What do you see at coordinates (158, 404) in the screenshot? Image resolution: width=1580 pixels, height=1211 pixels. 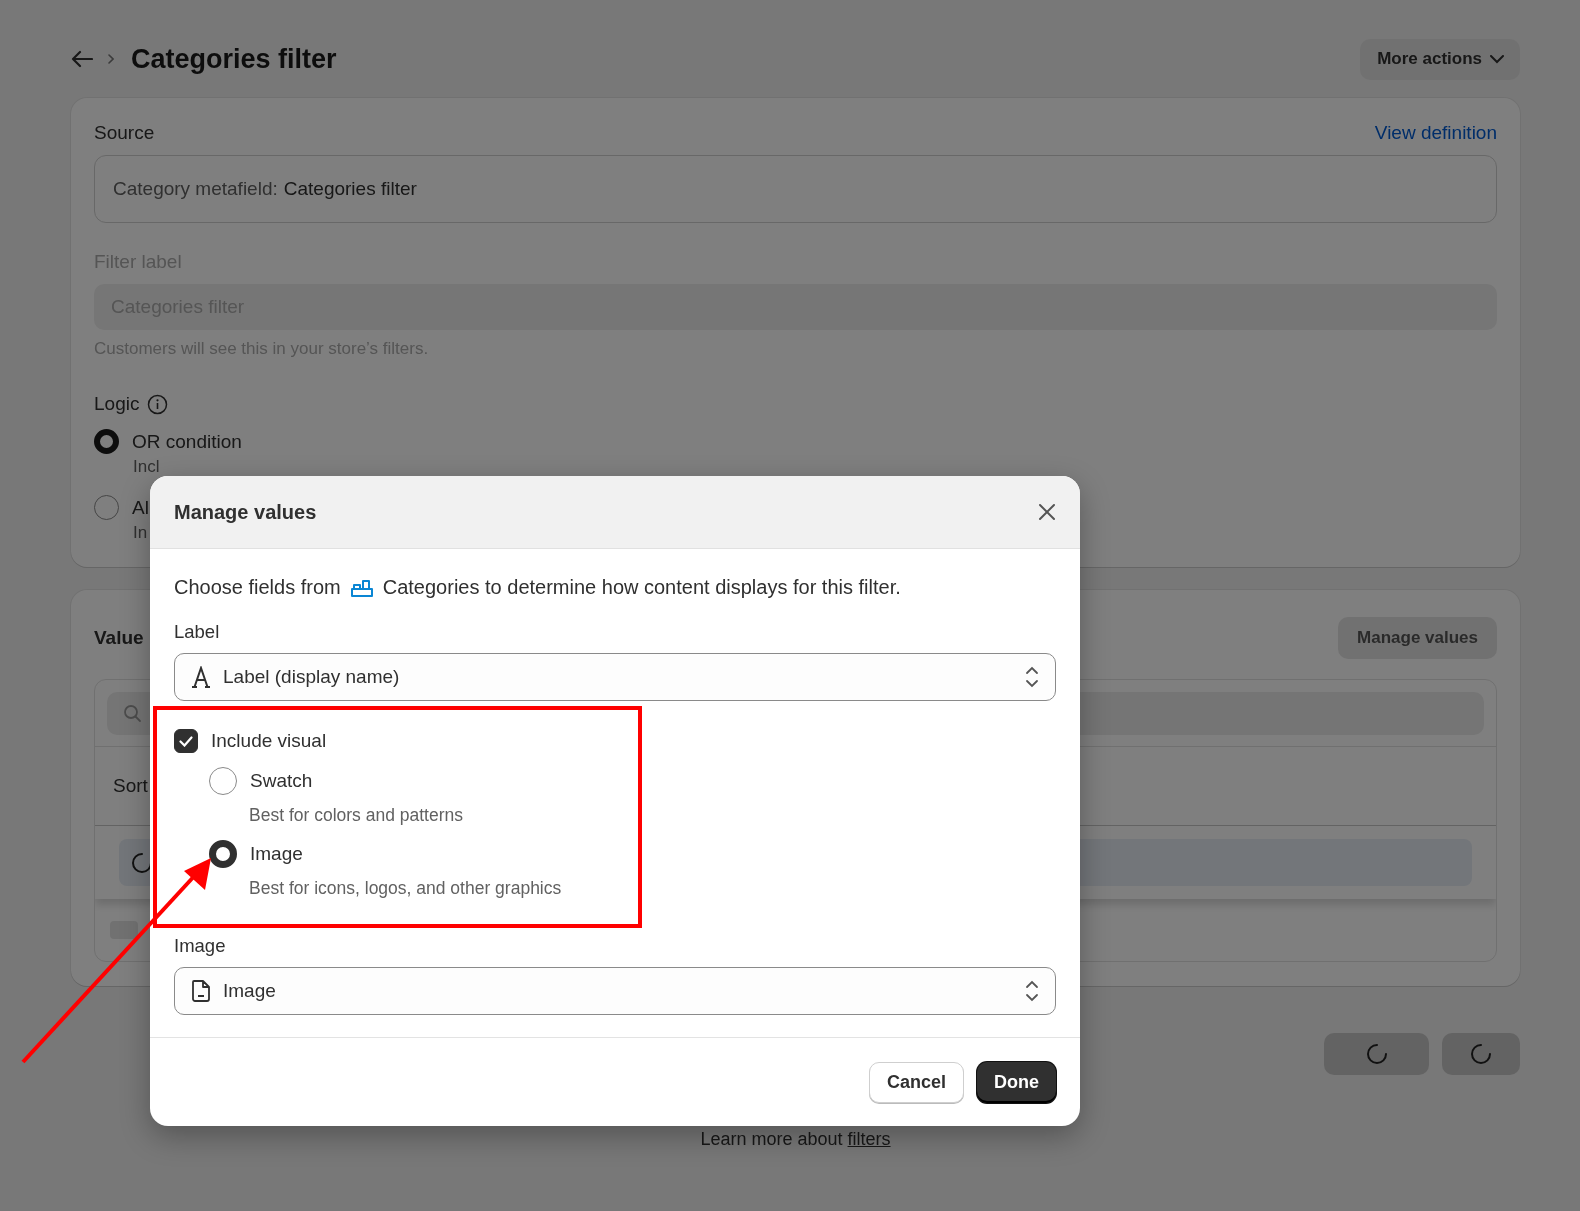 I see `info-icon` at bounding box center [158, 404].